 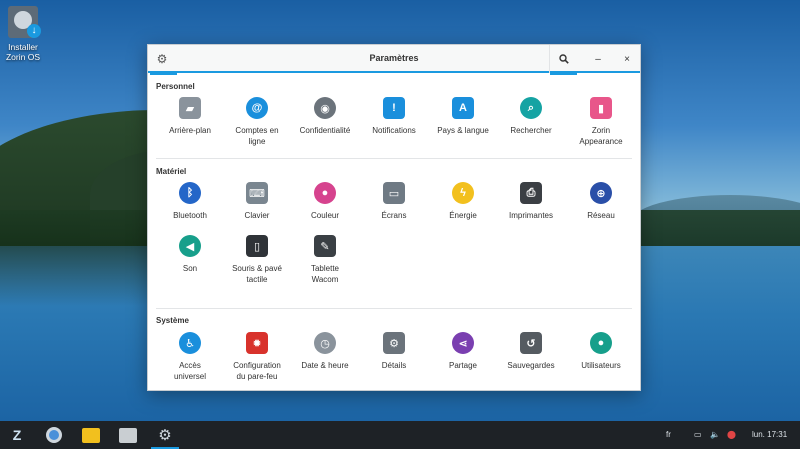 What do you see at coordinates (257, 108) in the screenshot?
I see `at-icon: @` at bounding box center [257, 108].